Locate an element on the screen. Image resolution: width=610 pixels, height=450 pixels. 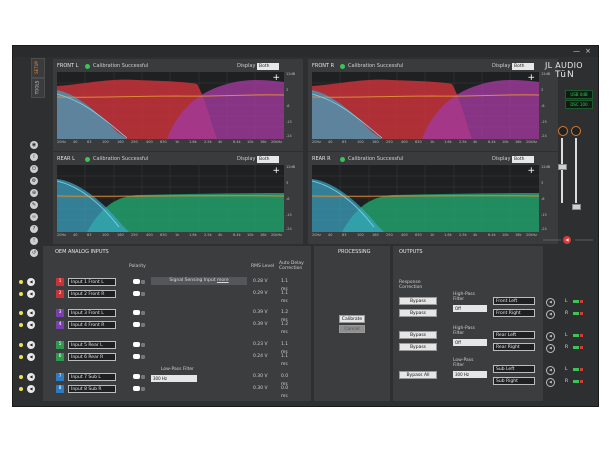
bypass-button-rear-left: Bypass is located at coordinates (418, 335).